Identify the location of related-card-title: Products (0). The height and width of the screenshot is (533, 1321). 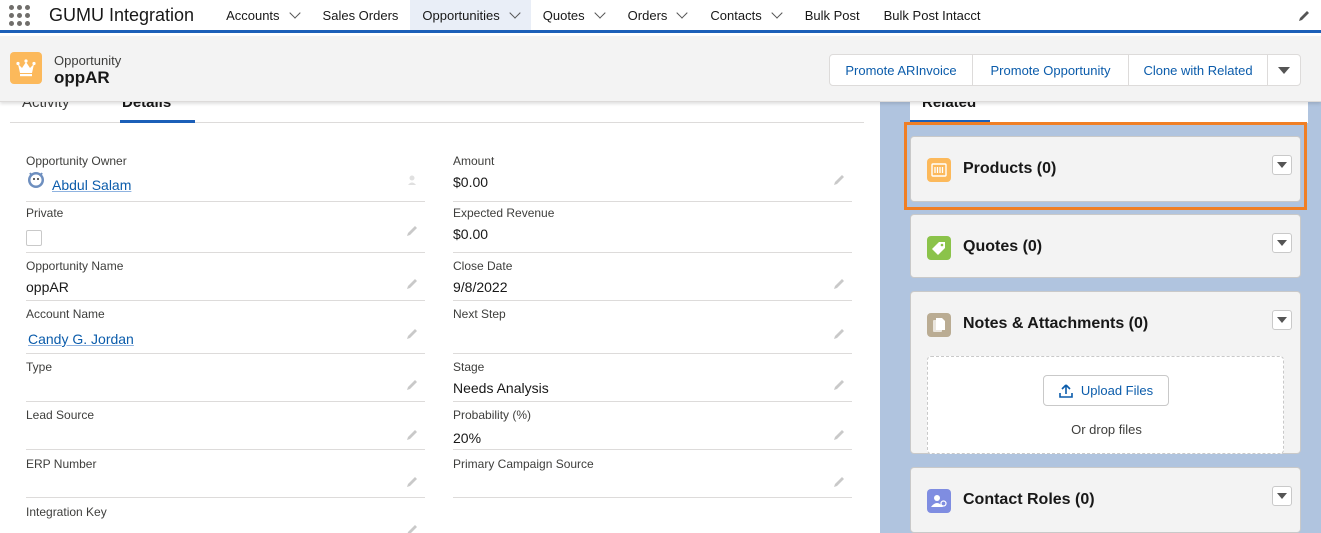
(1009, 169).